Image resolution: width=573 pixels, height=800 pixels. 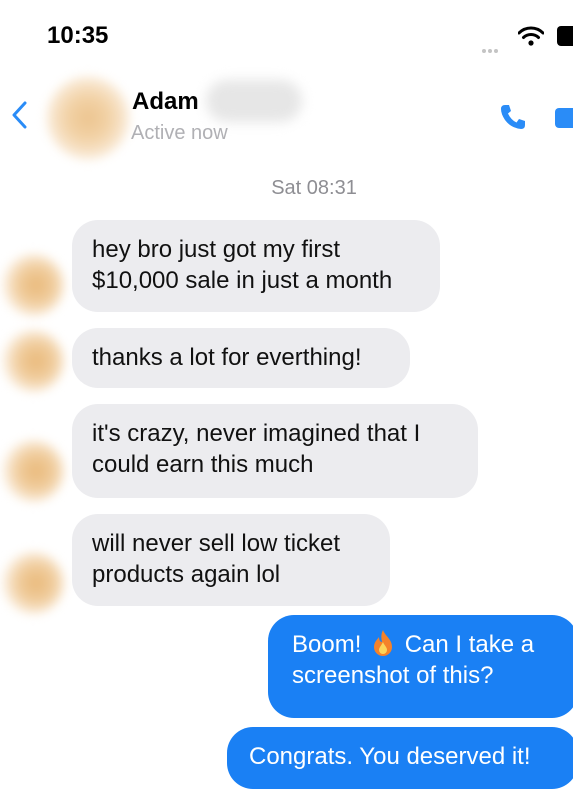 I want to click on active-status: Active now, so click(x=179, y=133).